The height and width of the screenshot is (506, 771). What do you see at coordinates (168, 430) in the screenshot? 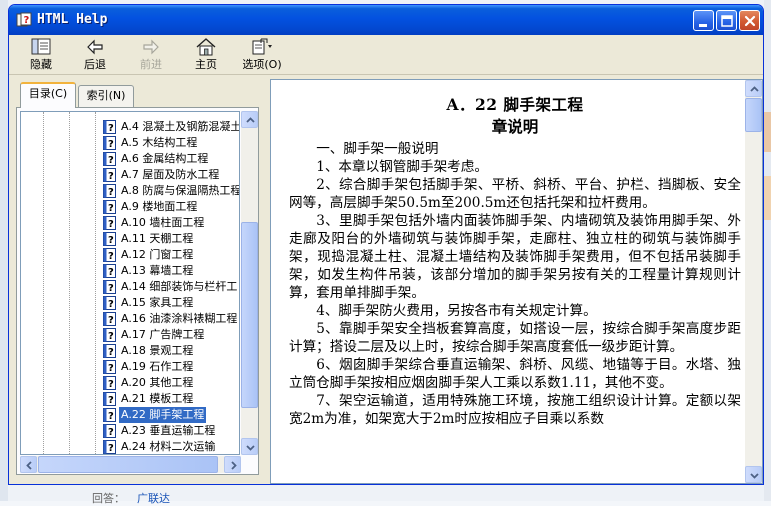
I see `tree-item-label: A.23 垂直运输工程` at bounding box center [168, 430].